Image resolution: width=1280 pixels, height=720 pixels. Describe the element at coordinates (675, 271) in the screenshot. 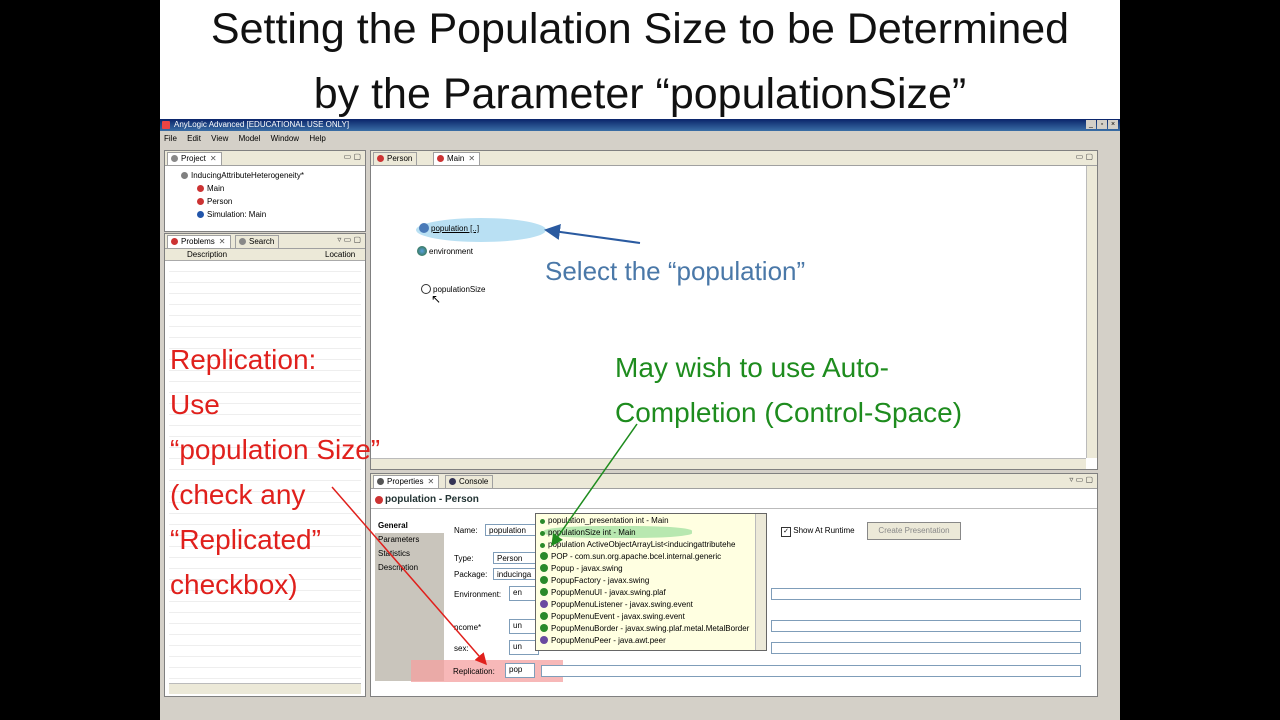

I see `annotation-select: Select the “population”` at that location.